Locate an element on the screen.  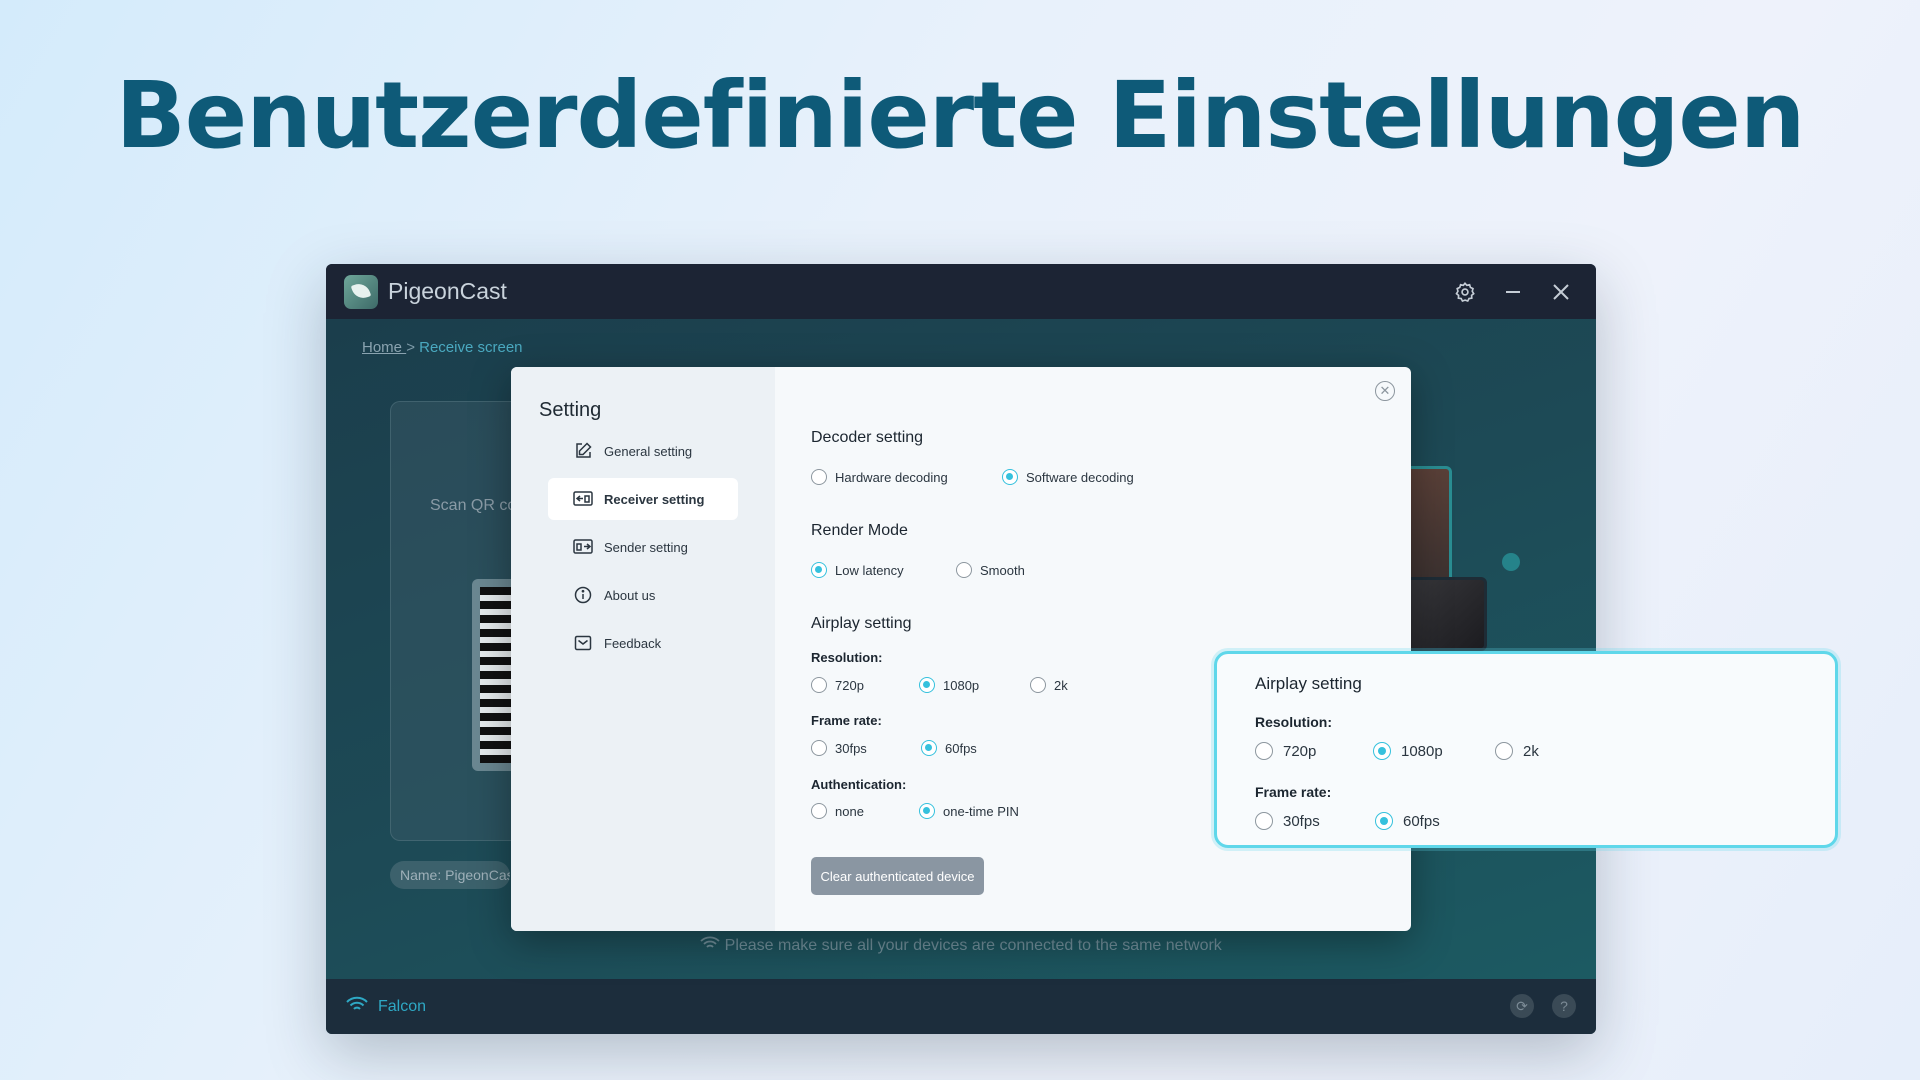
frame-rate-label: Frame rate: is located at coordinates (846, 720).